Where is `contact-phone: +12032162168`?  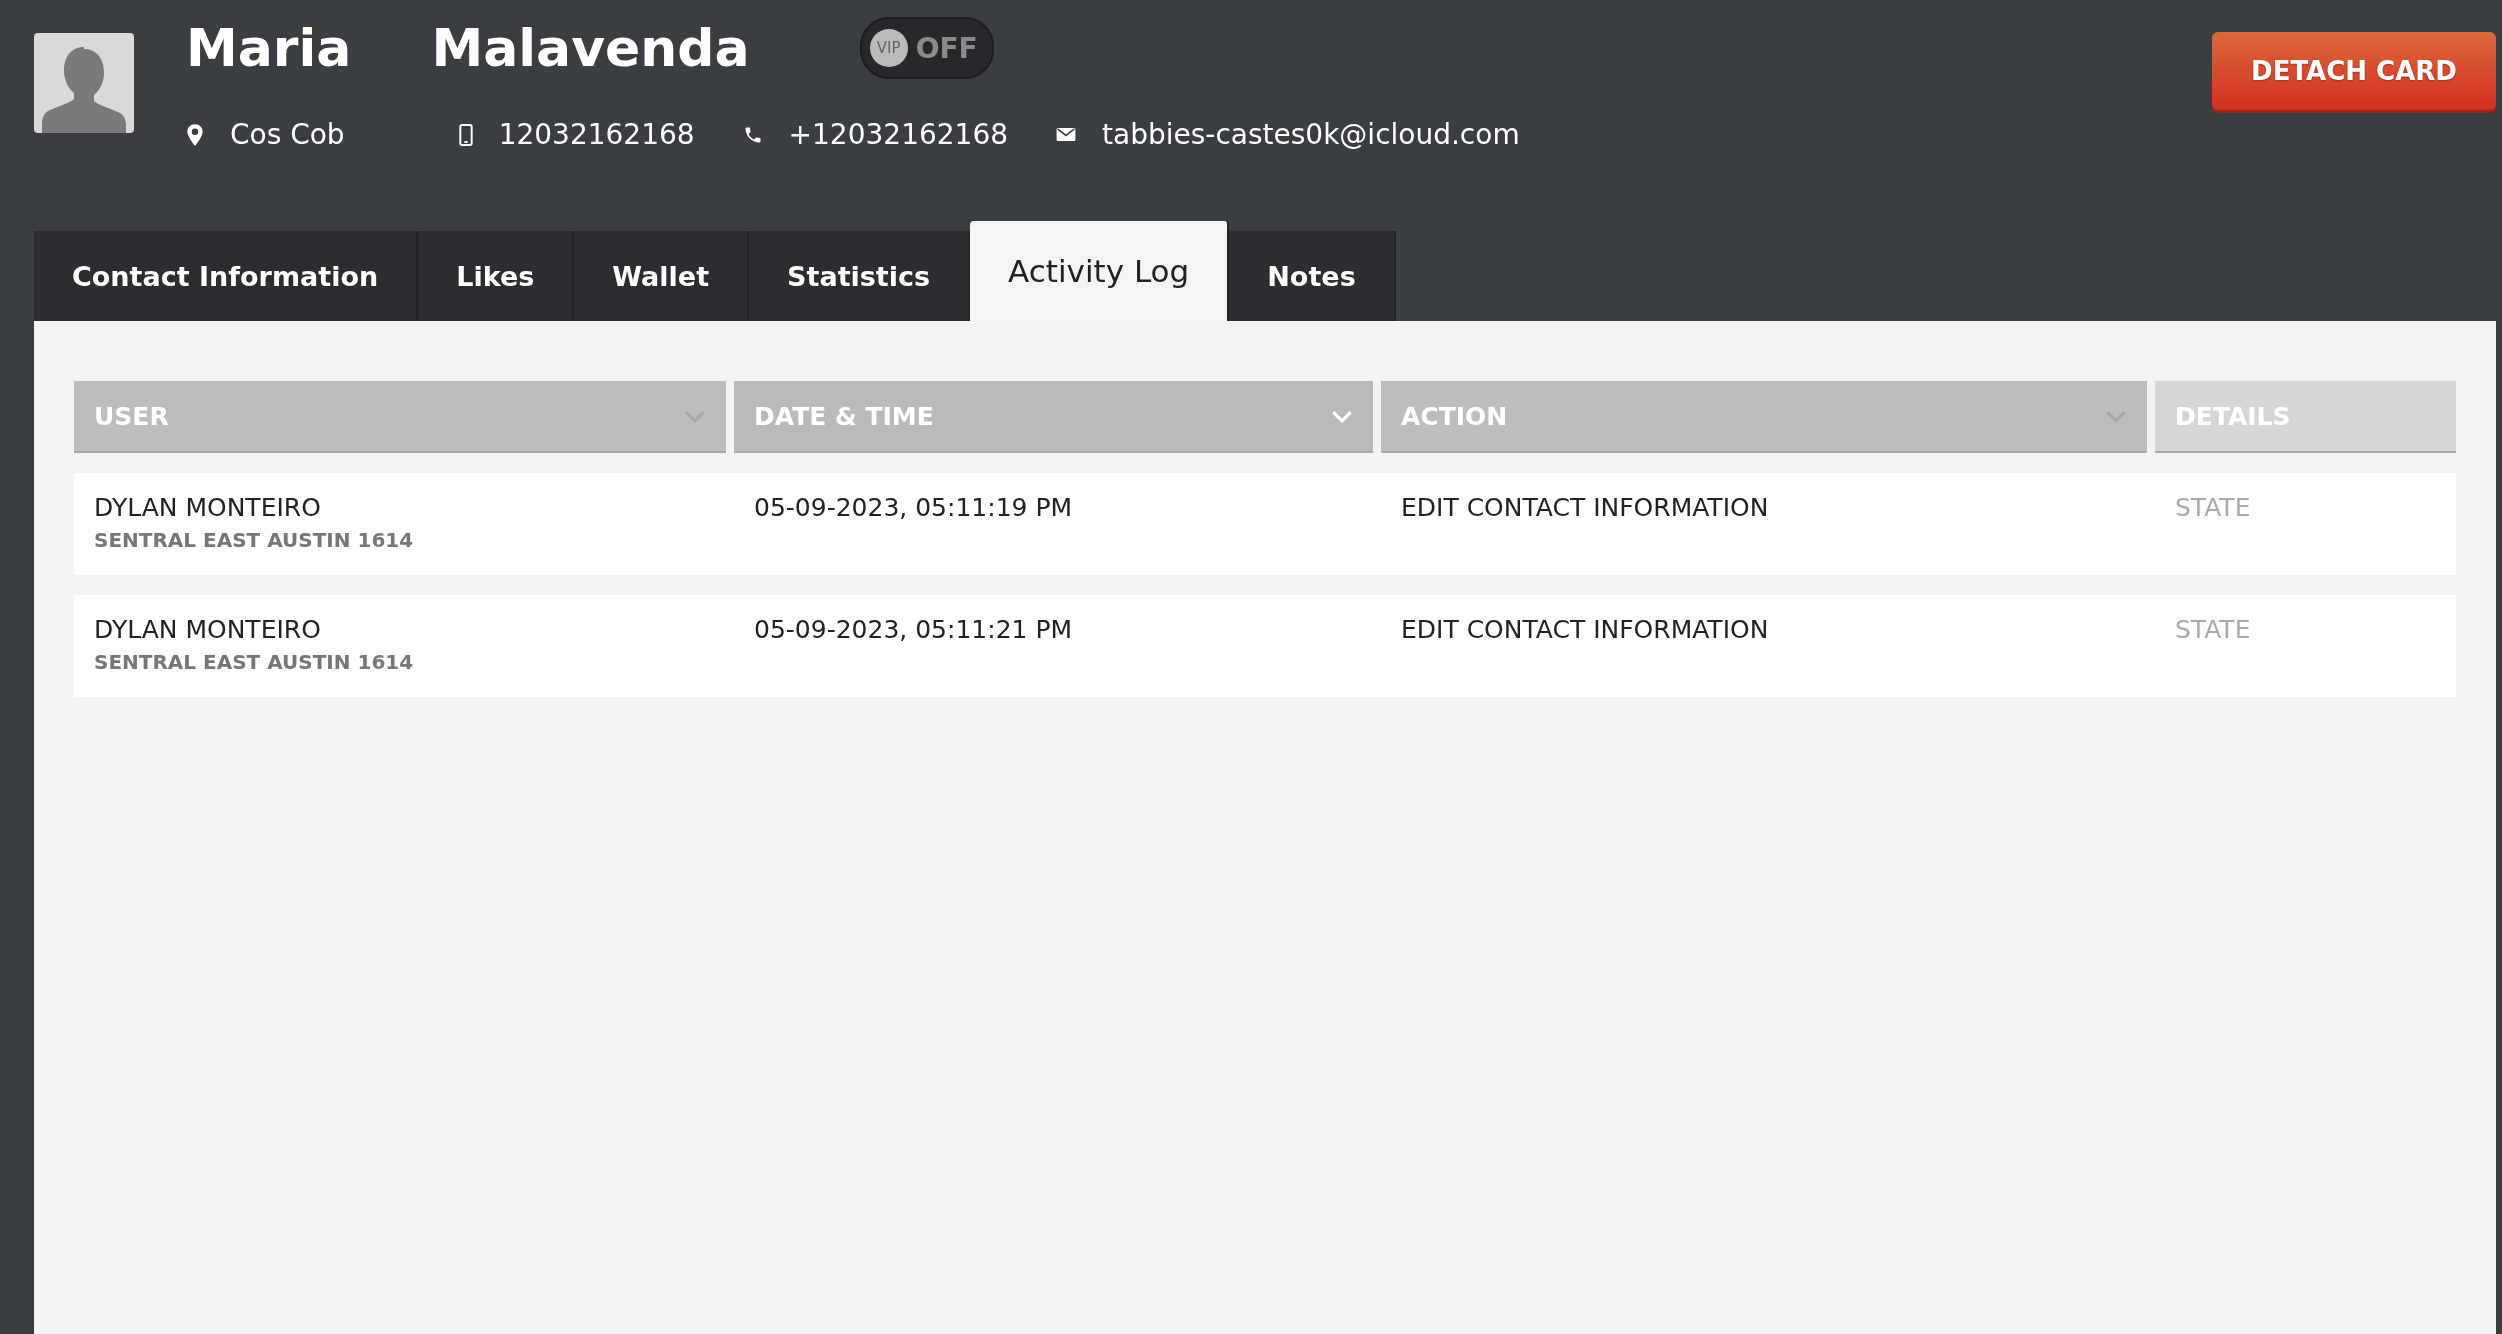 contact-phone: +12032162168 is located at coordinates (898, 134).